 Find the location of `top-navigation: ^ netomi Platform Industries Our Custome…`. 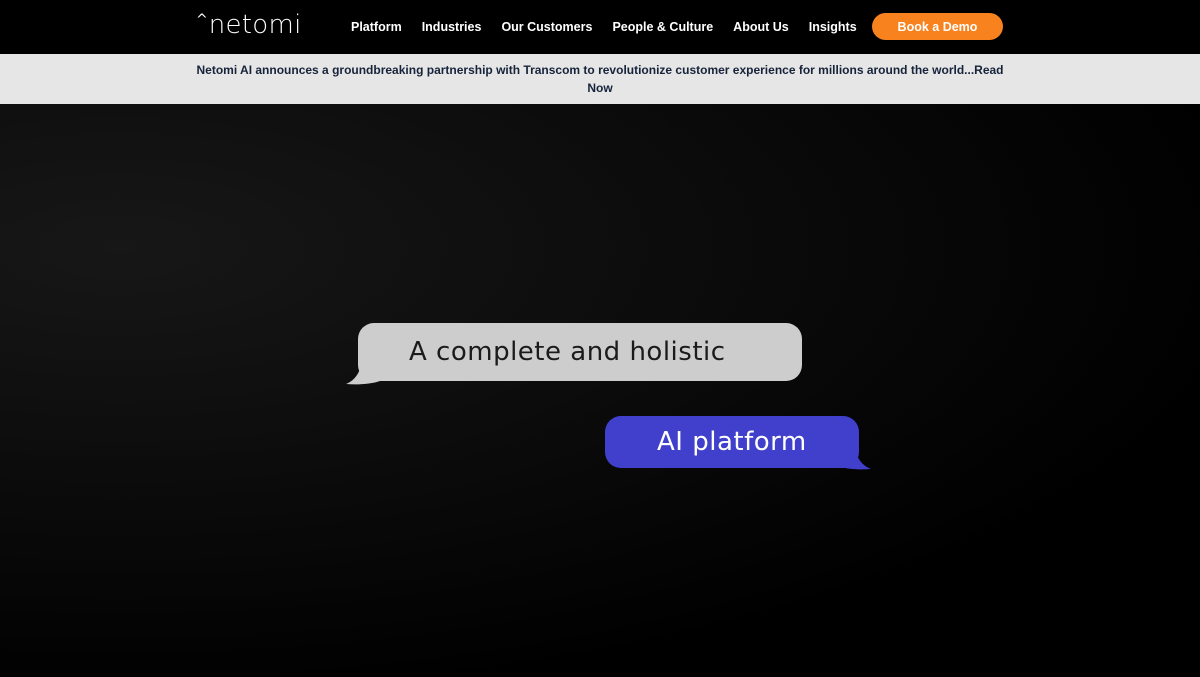

top-navigation: ^ netomi Platform Industries Our Custome… is located at coordinates (600, 27).